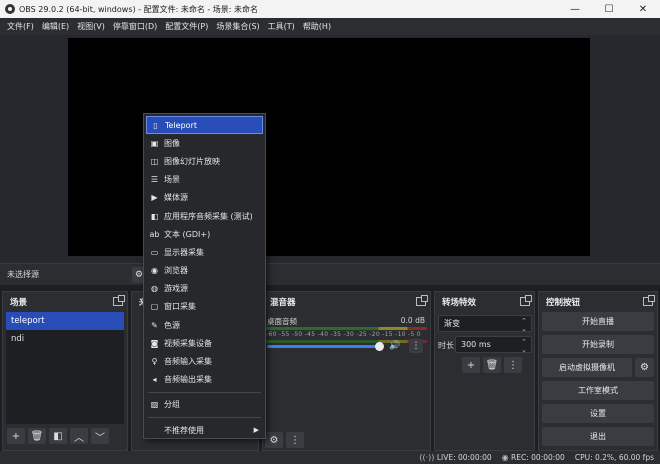 The width and height of the screenshot is (660, 464). I want to click on settings-button: 设置, so click(598, 413).